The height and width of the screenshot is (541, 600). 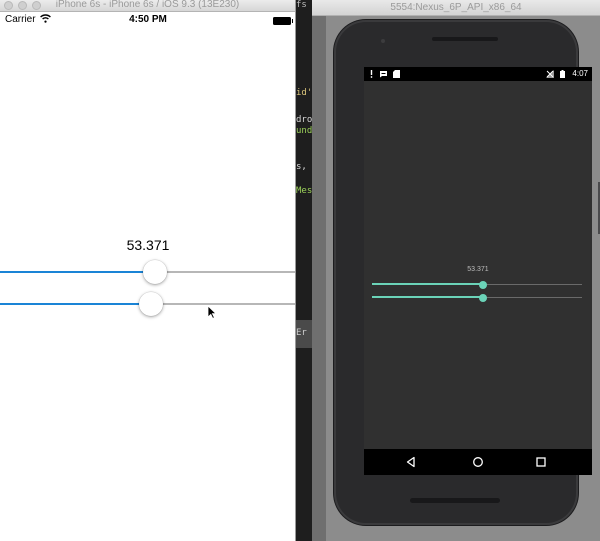 I want to click on sd-card-icon, so click(x=396, y=74).